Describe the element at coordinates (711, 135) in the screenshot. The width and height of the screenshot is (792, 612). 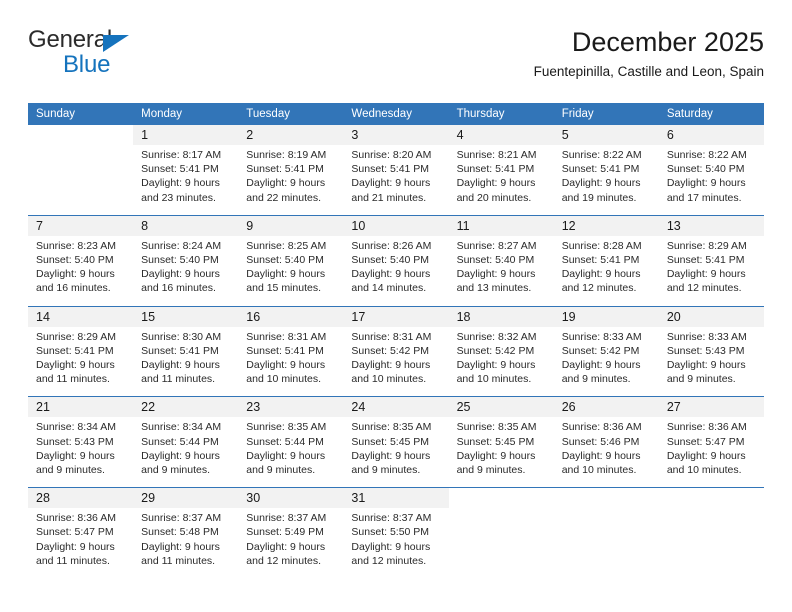
I see `calendar-day-number: 6` at that location.